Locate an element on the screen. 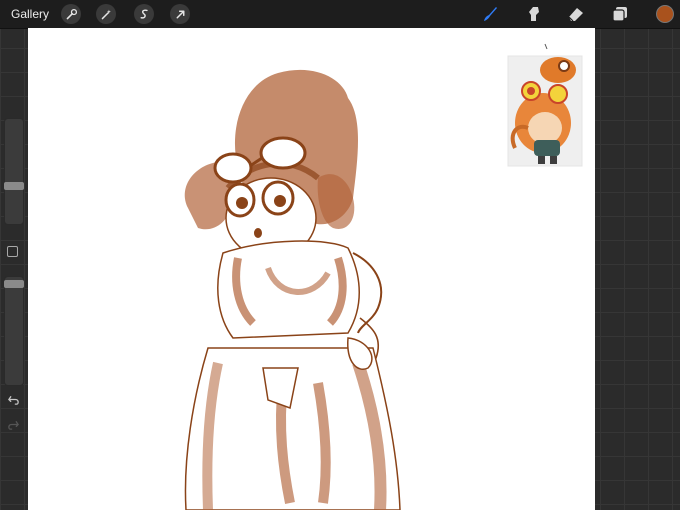  brush-size-thumb is located at coordinates (14, 186).